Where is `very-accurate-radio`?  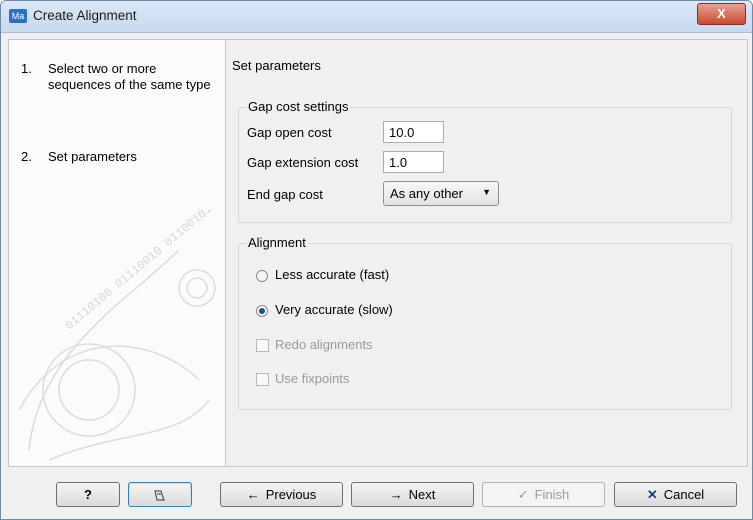
very-accurate-radio is located at coordinates (262, 311).